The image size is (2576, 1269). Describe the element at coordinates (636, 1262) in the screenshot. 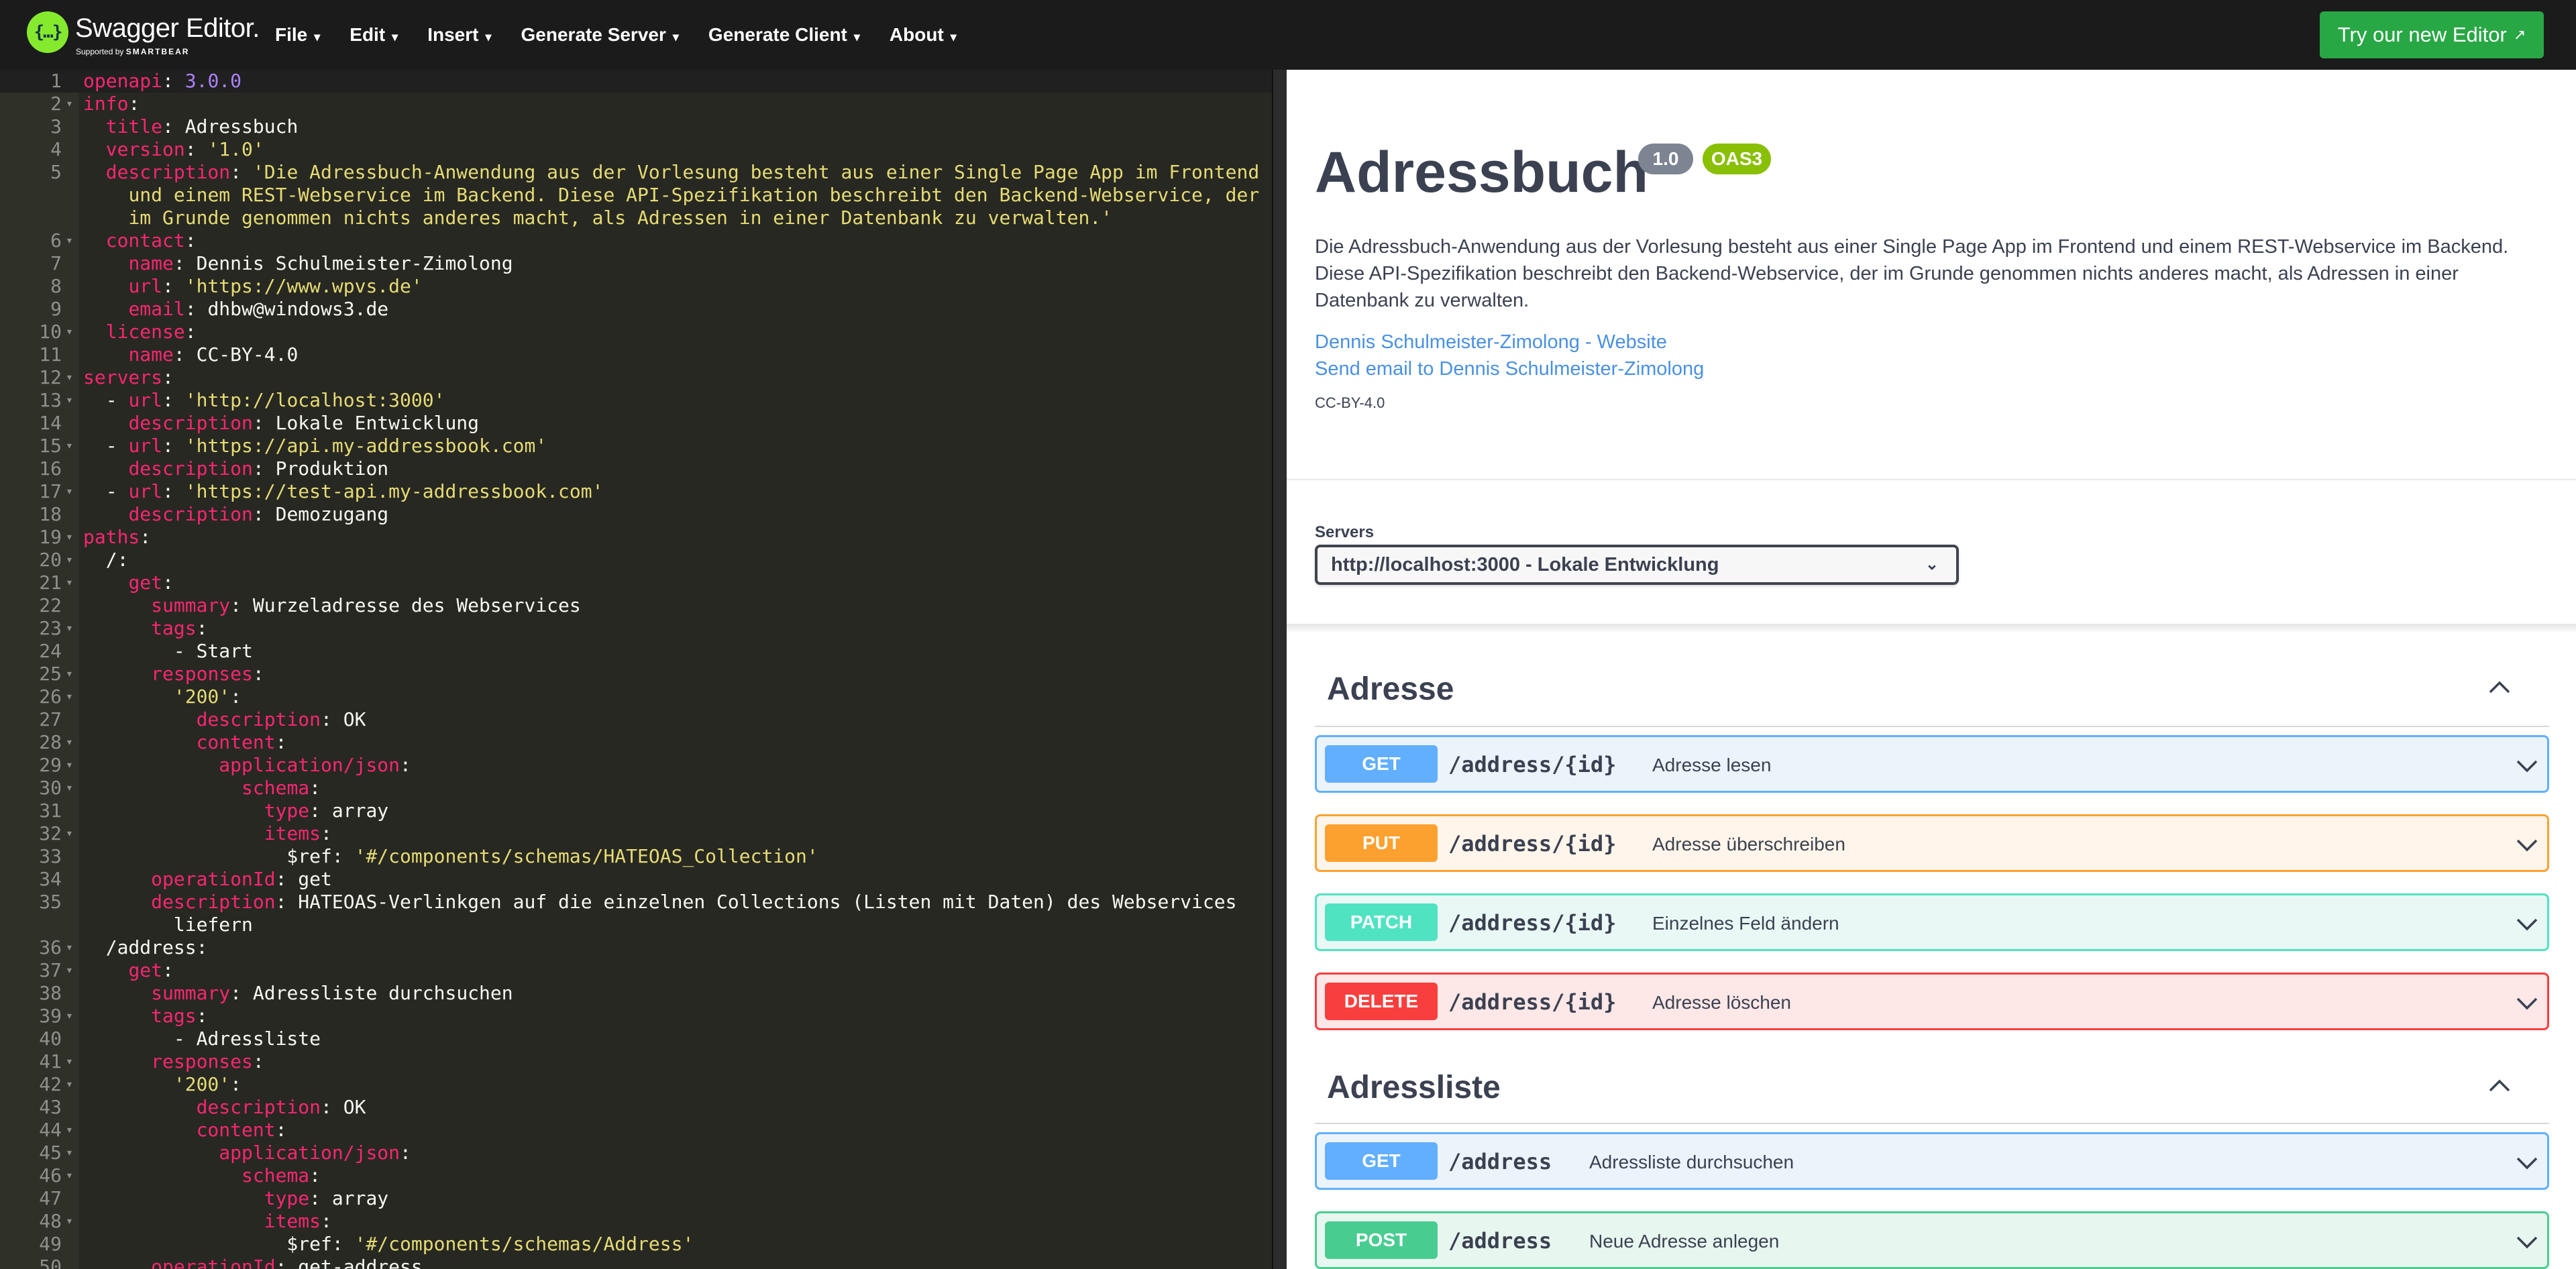

I see `editor-line: 50 operationId: get-address` at that location.